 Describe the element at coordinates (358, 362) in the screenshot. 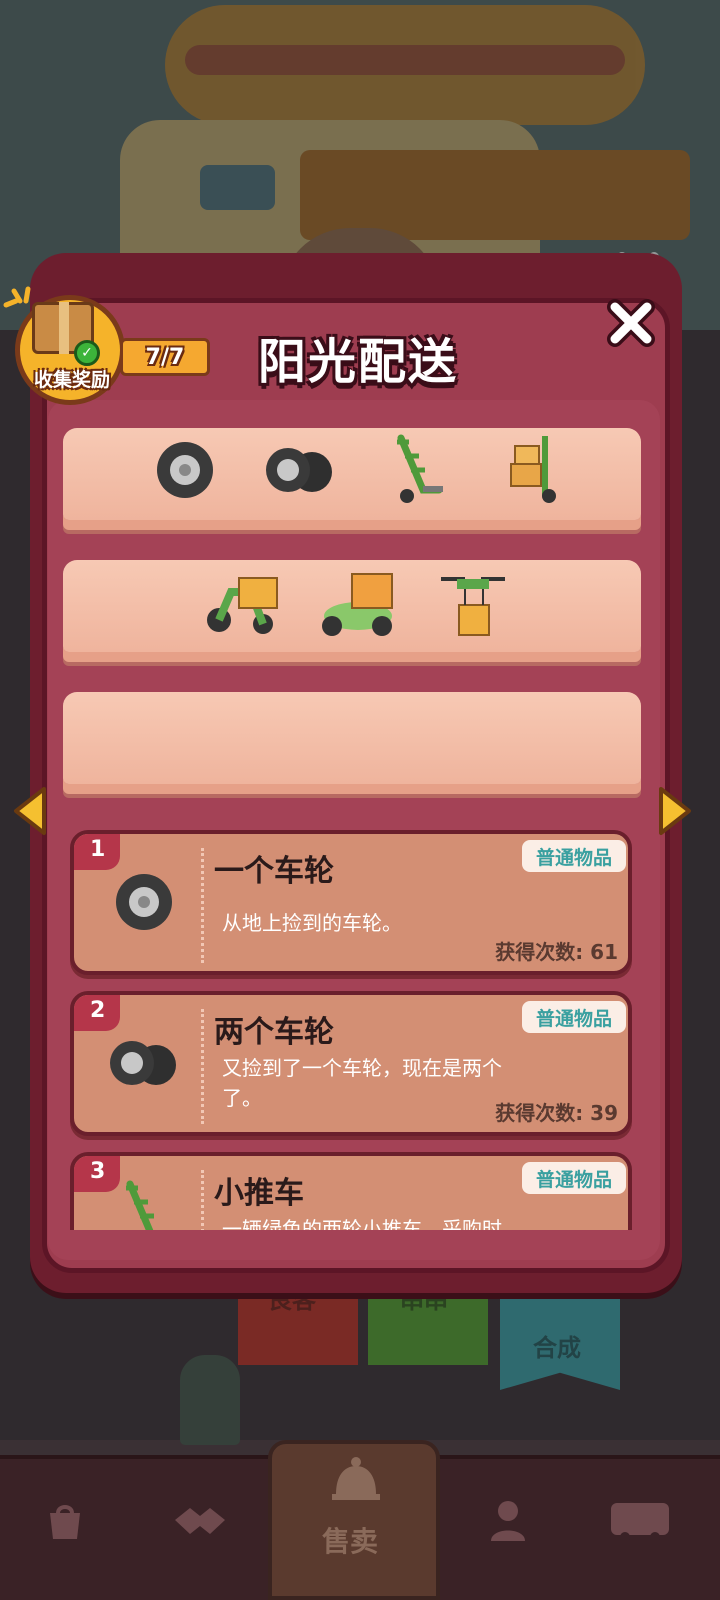

I see `modal-title: 阳光配送` at that location.